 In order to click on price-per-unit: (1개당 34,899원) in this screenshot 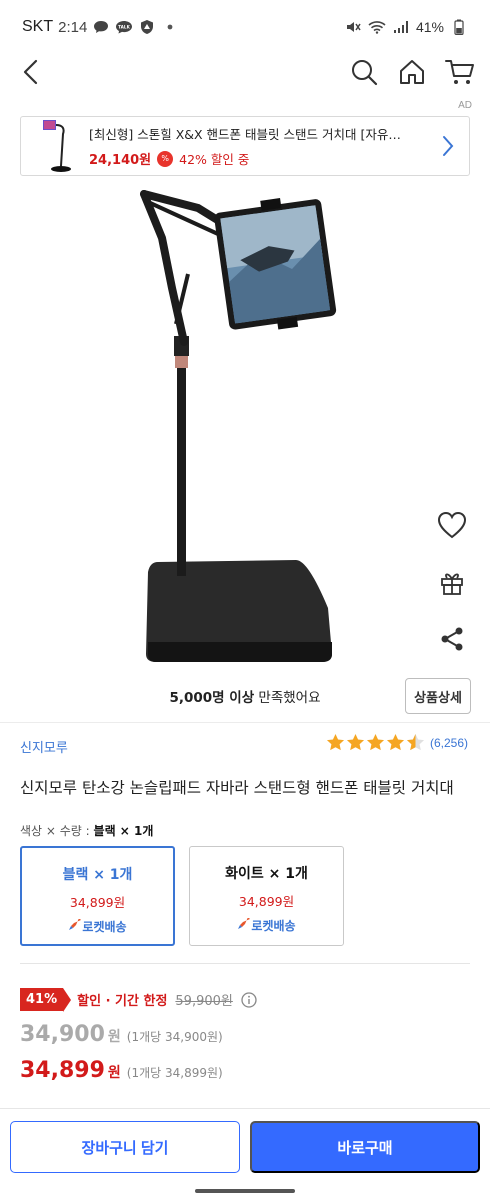, I will do `click(174, 1073)`.